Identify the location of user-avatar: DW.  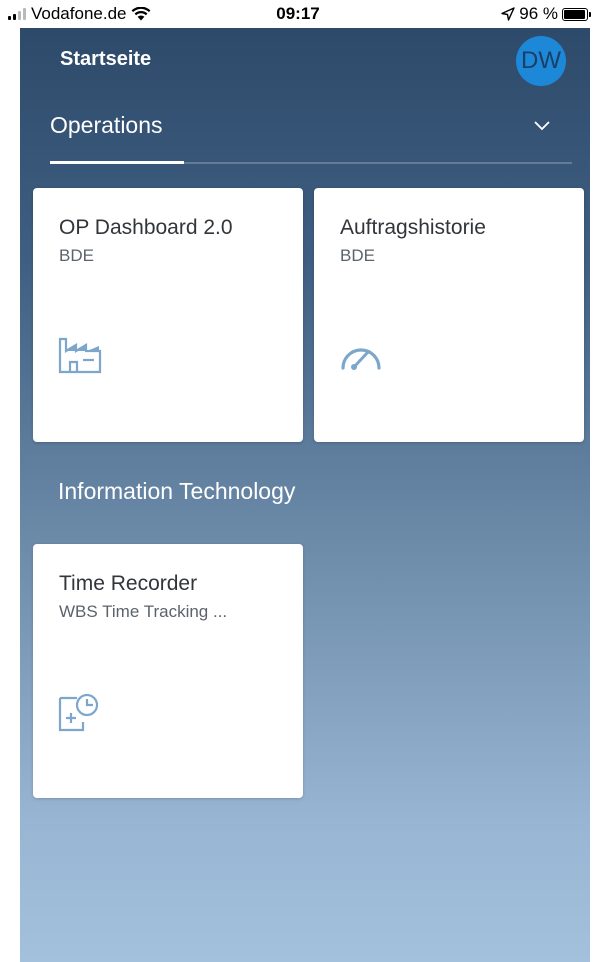
(541, 61).